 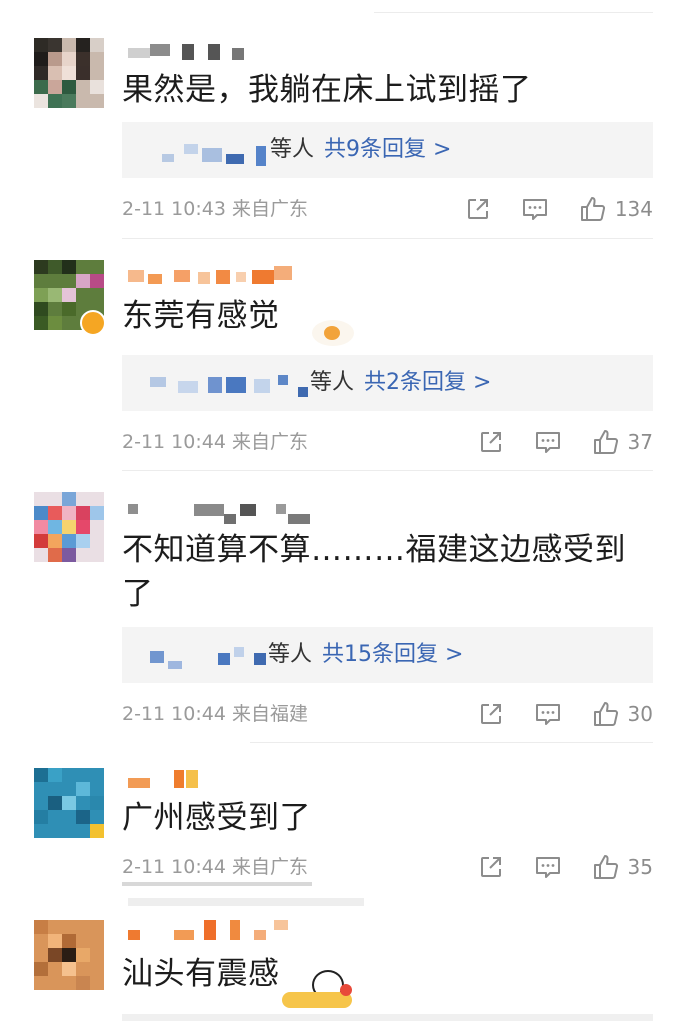 What do you see at coordinates (640, 867) in the screenshot?
I see `like-count: 35` at bounding box center [640, 867].